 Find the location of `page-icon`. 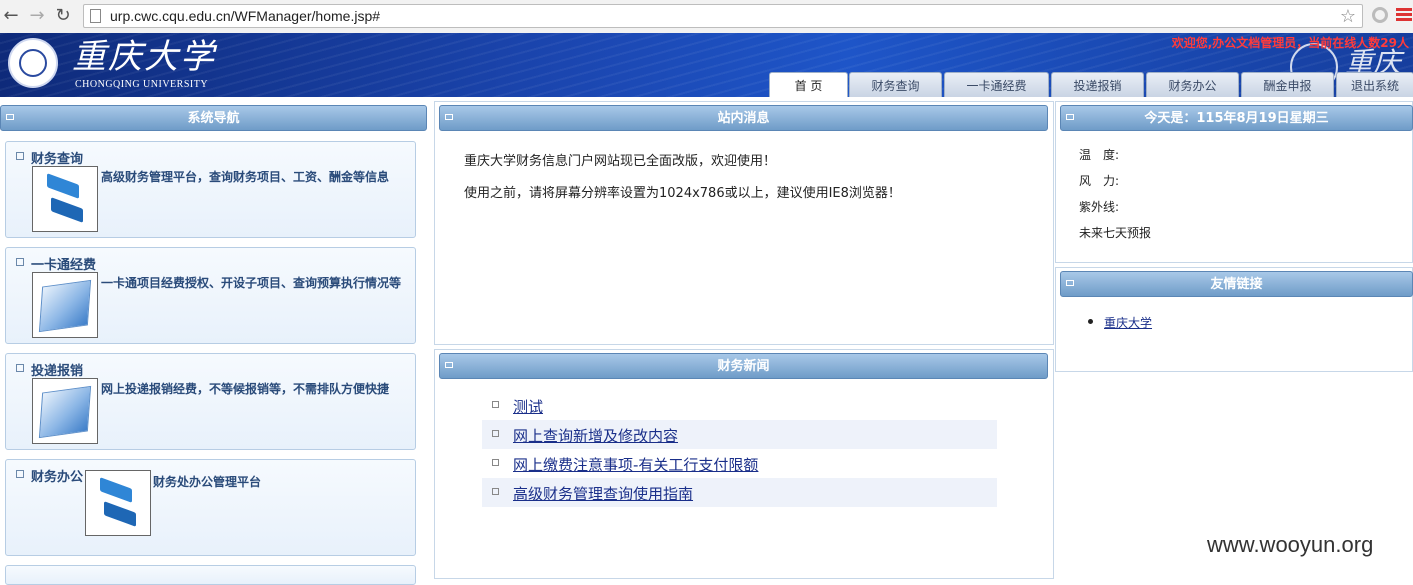

page-icon is located at coordinates (95, 16).